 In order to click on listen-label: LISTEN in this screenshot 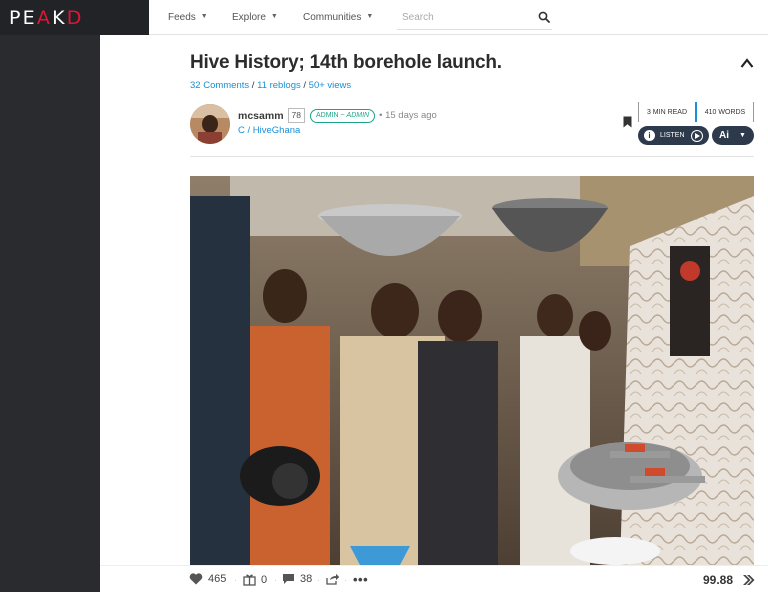, I will do `click(672, 135)`.